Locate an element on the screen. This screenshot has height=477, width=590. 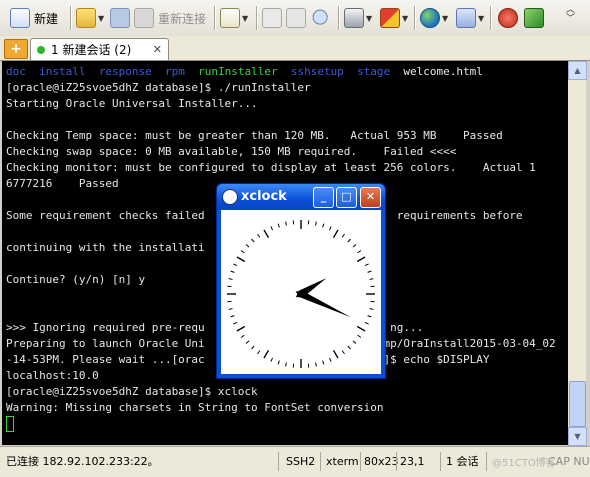
script-button is located at coordinates (534, 18).